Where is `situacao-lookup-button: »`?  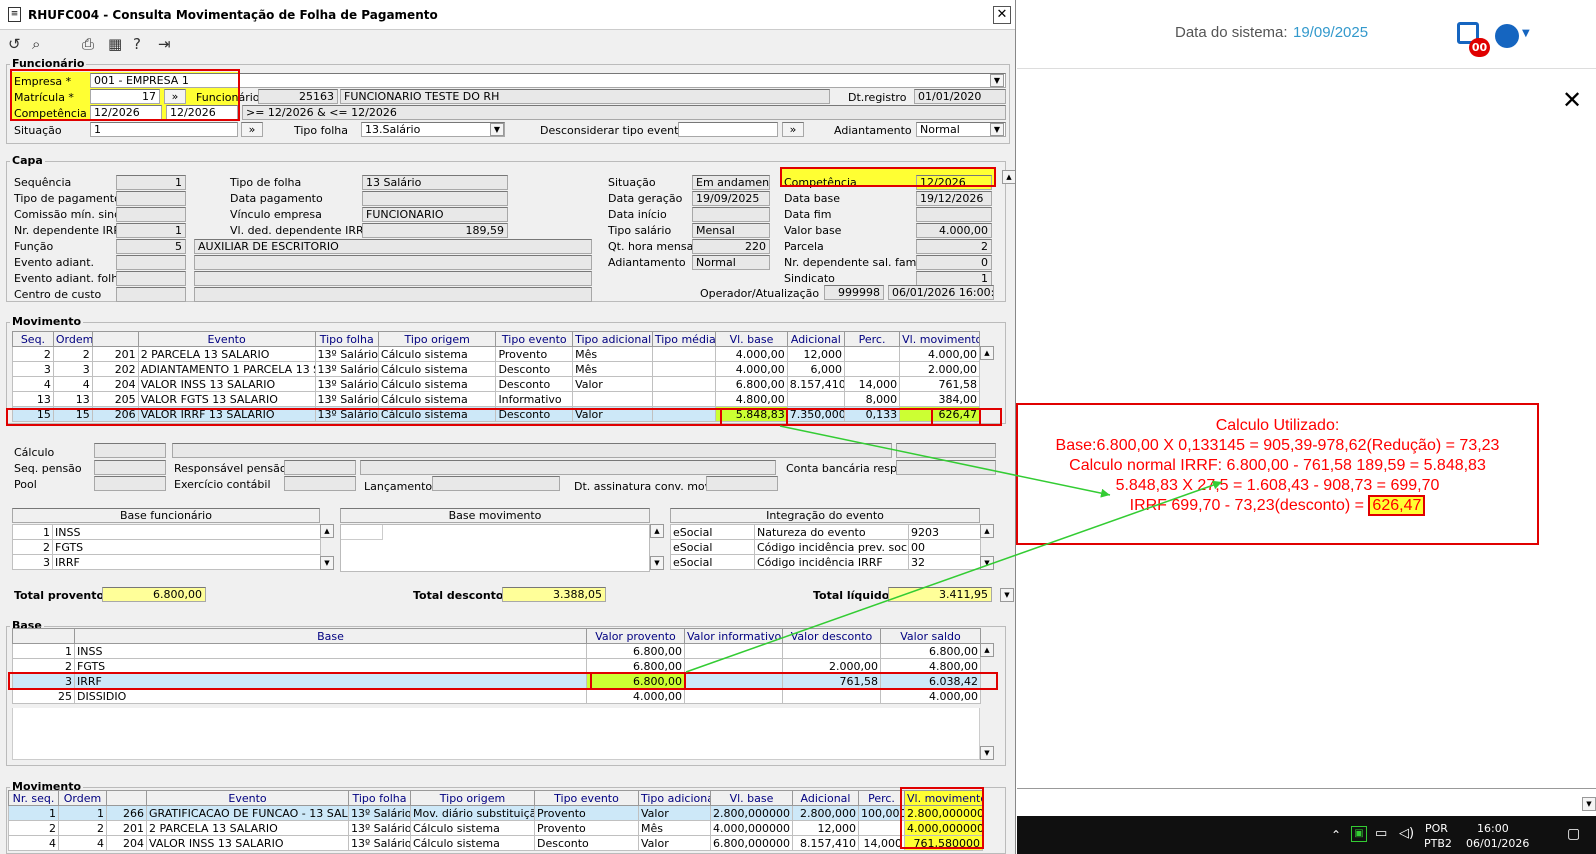
situacao-lookup-button: » is located at coordinates (252, 129).